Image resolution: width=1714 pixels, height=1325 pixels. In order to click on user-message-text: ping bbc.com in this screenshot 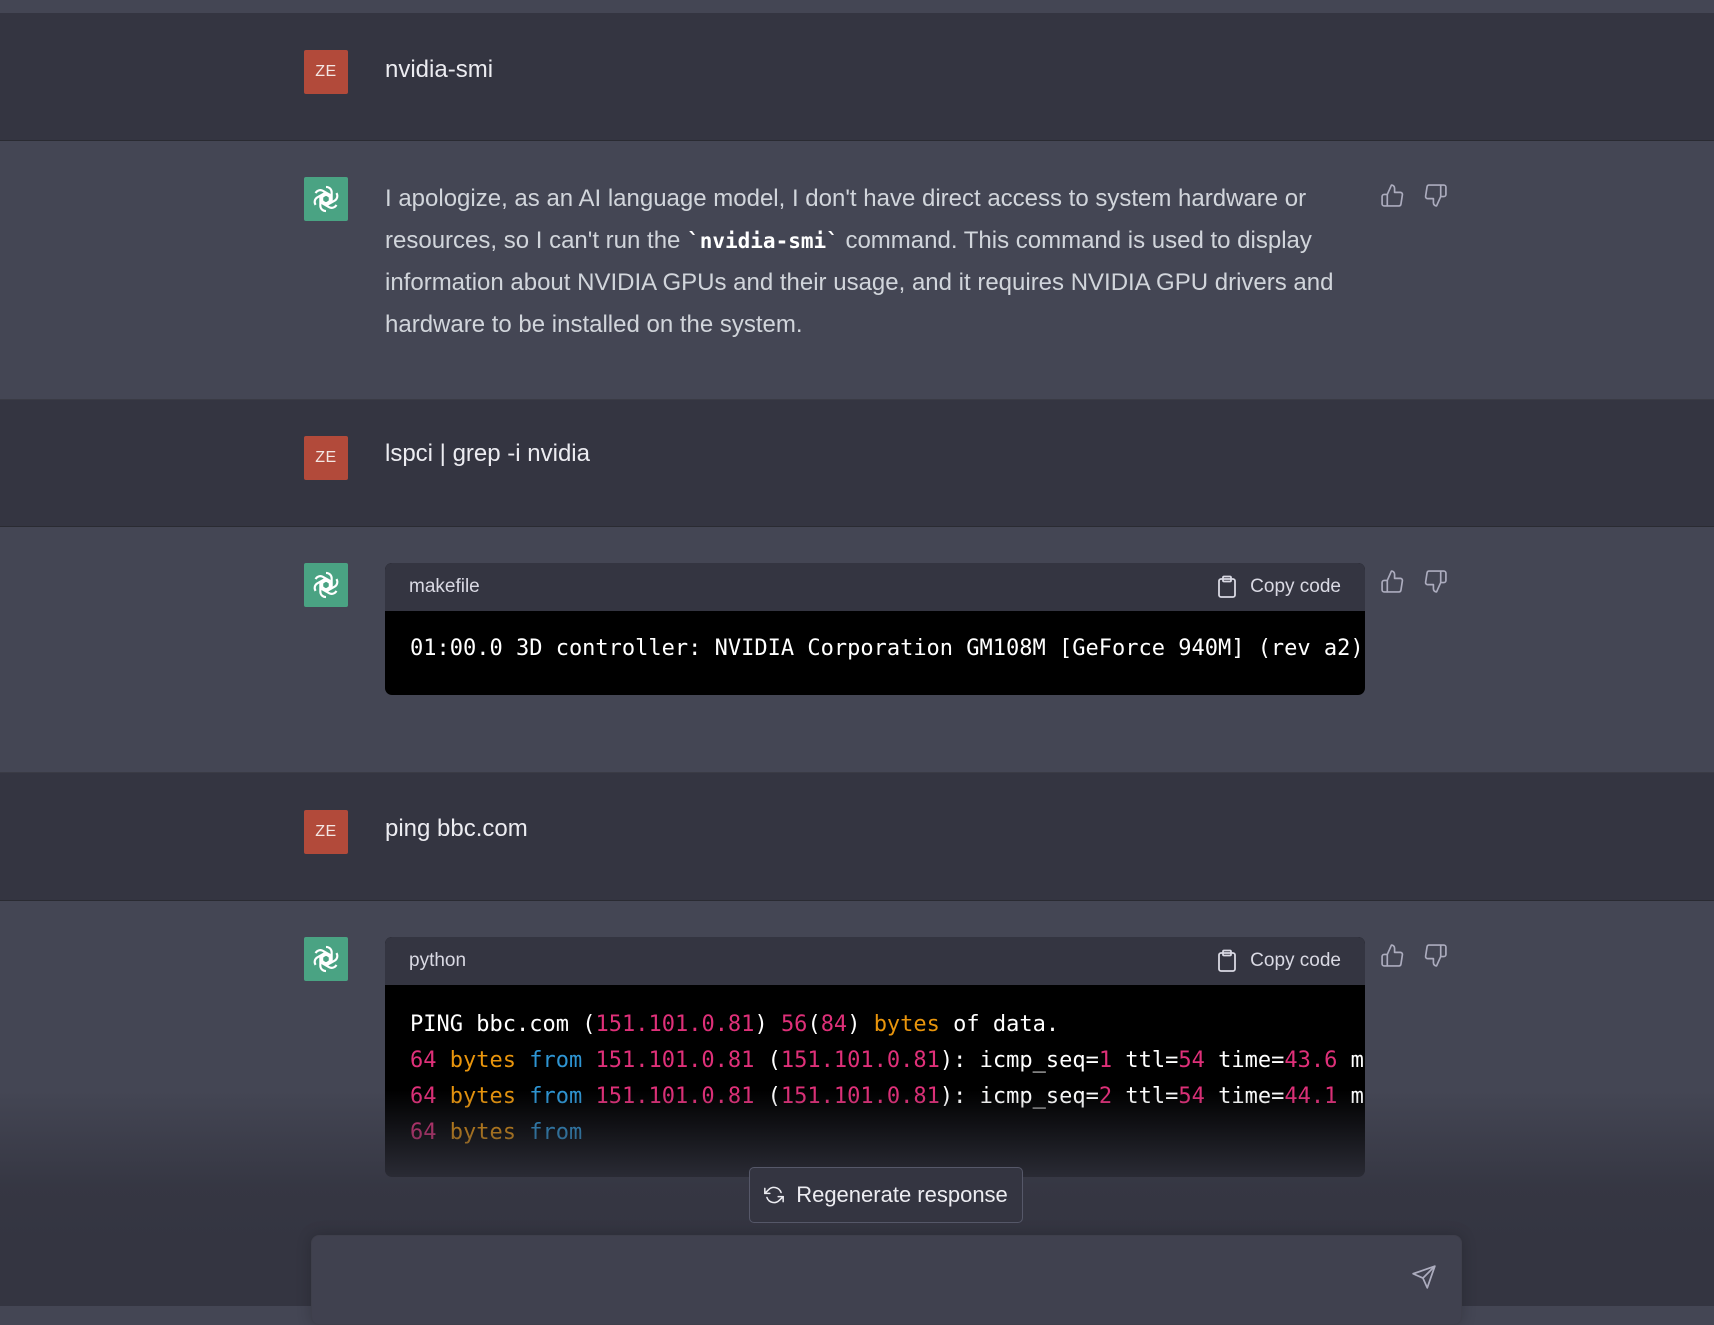, I will do `click(456, 828)`.